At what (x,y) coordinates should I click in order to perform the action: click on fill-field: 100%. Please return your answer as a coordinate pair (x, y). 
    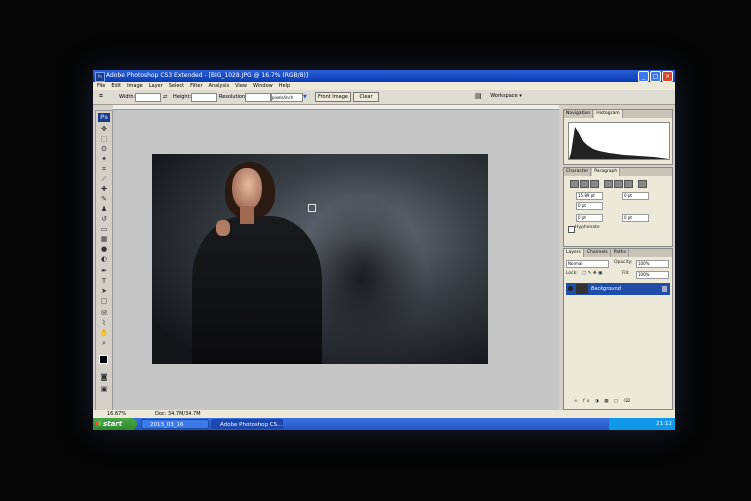
    Looking at the image, I should click on (652, 275).